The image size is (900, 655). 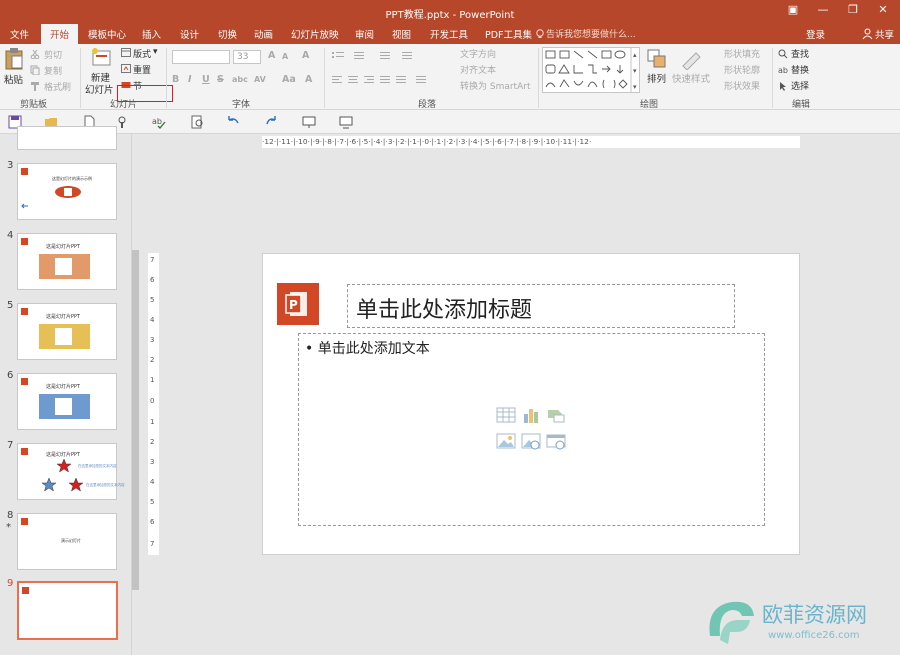 What do you see at coordinates (867, 34) in the screenshot?
I see `user-icon` at bounding box center [867, 34].